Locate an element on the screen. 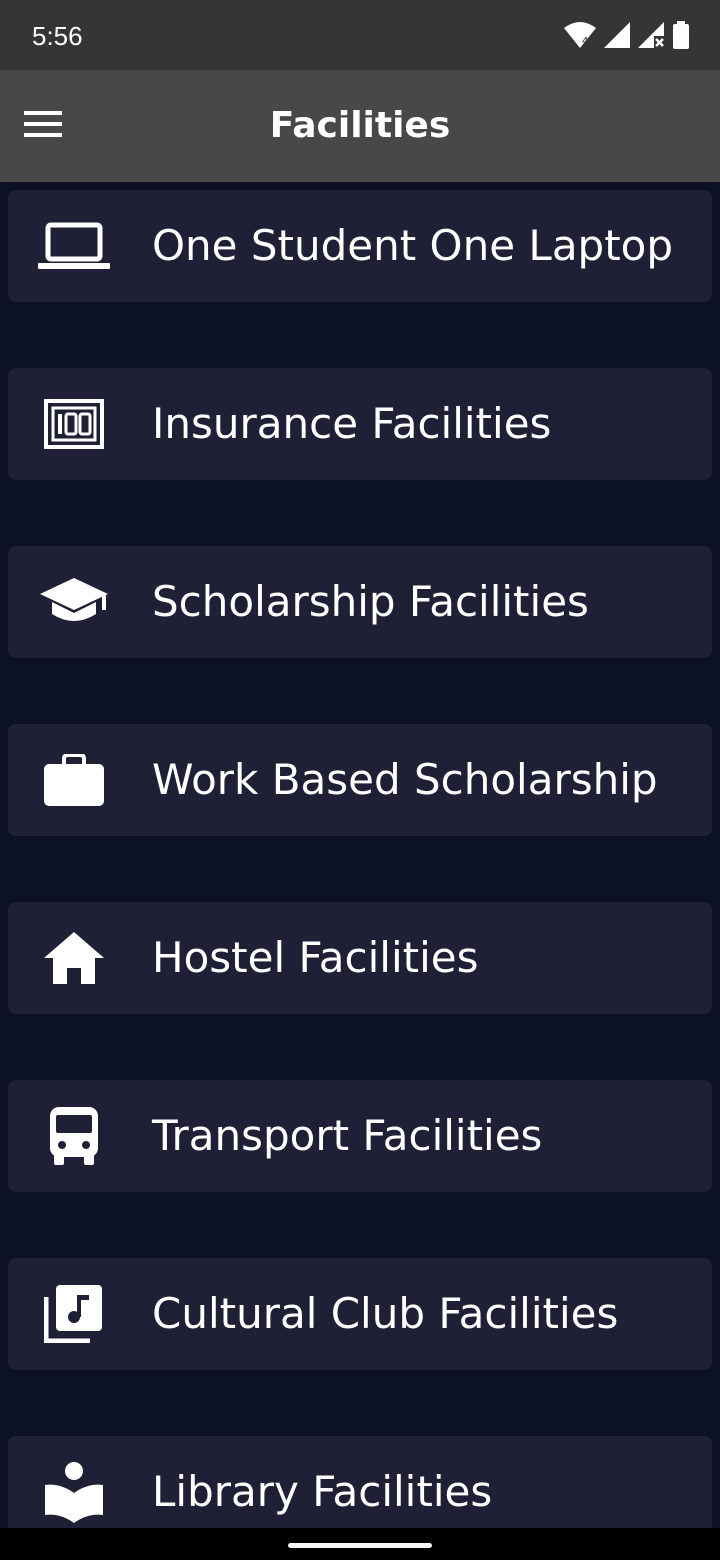 The height and width of the screenshot is (1560, 720). app-bar: Facilities is located at coordinates (360, 126).